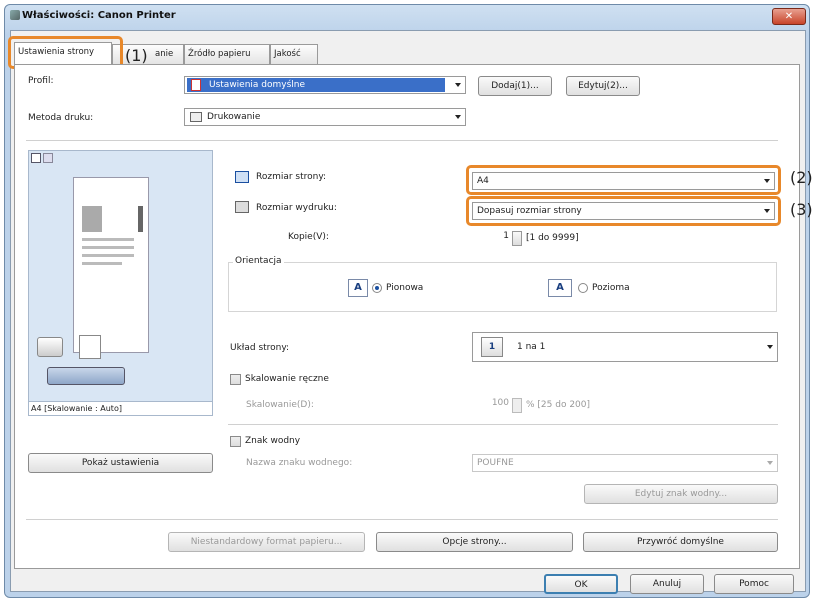  I want to click on page-size-label: Rozmiar strony:, so click(291, 177).